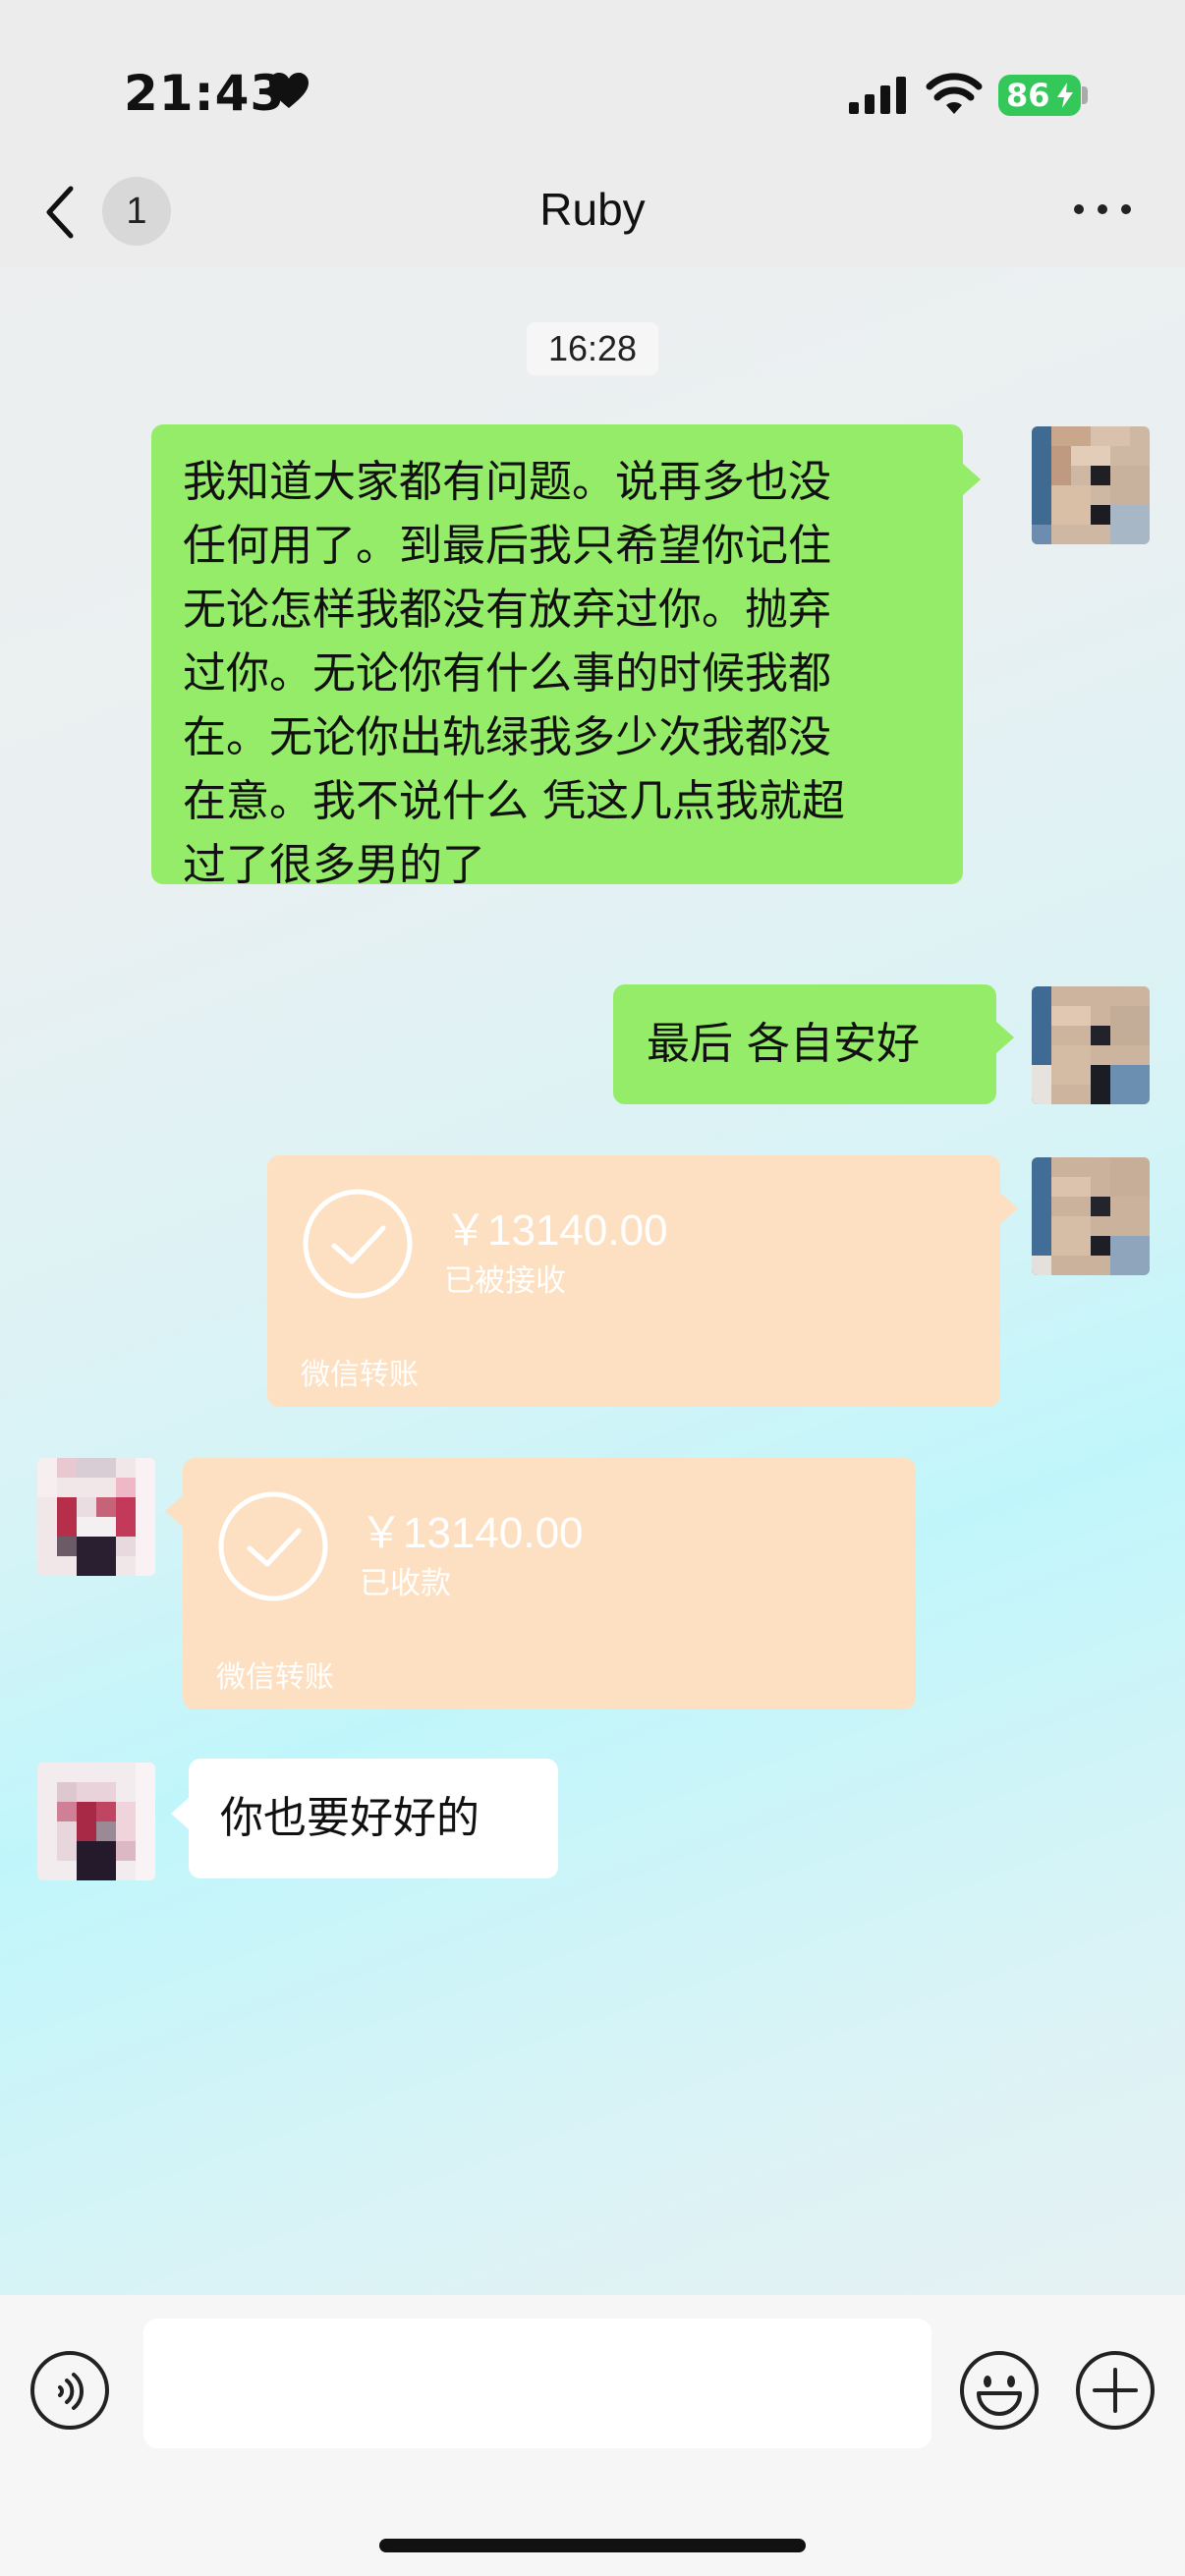  I want to click on message-line: 过你。无论你有什么事的时候我都, so click(507, 673).